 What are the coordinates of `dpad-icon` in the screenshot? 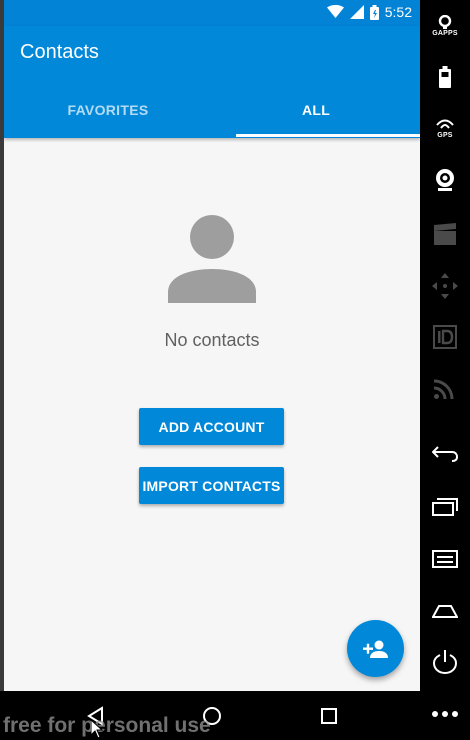 It's located at (445, 286).